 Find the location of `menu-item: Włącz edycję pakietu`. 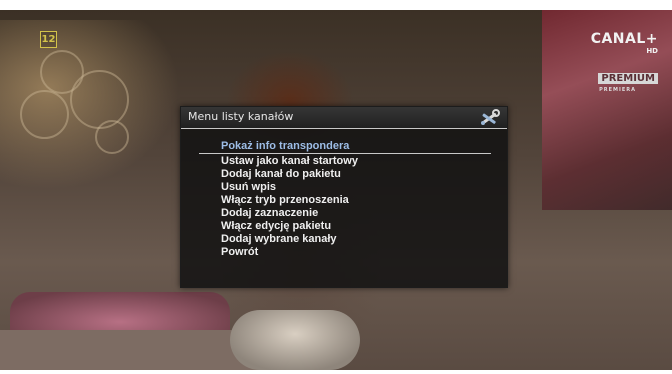

menu-item: Włącz edycję pakietu is located at coordinates (345, 226).